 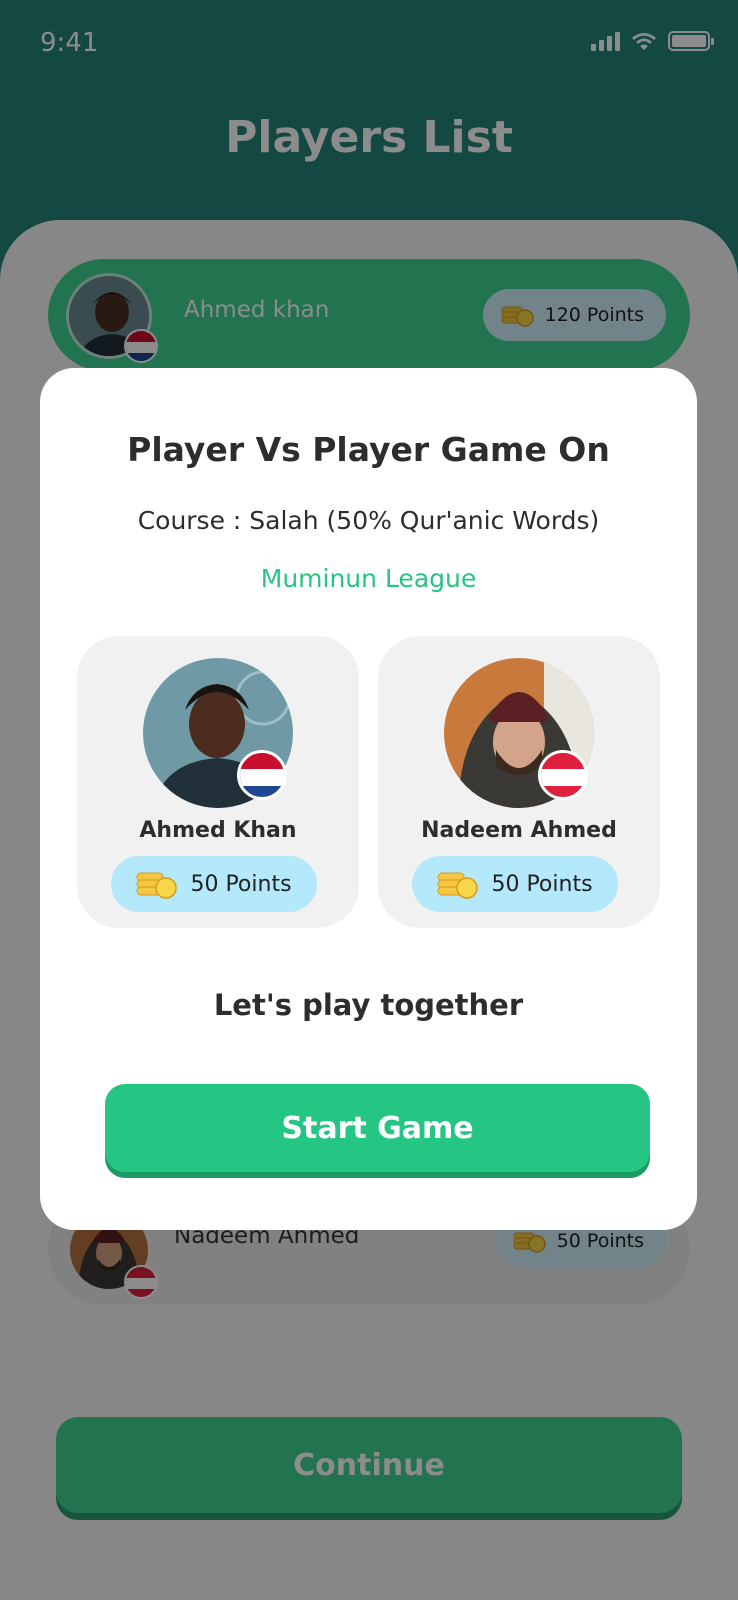 I want to click on league-label: Muminun League, so click(x=368, y=578).